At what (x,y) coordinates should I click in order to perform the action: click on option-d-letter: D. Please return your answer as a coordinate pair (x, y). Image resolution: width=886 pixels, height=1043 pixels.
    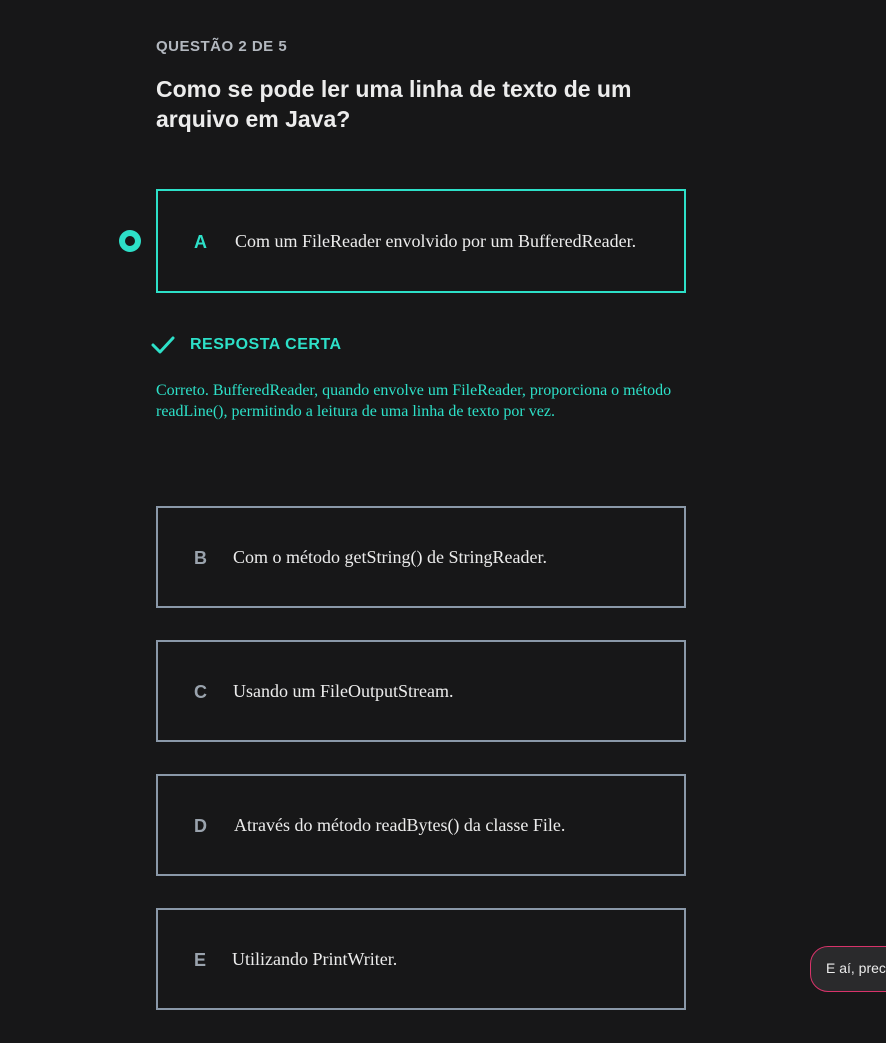
    Looking at the image, I should click on (200, 826).